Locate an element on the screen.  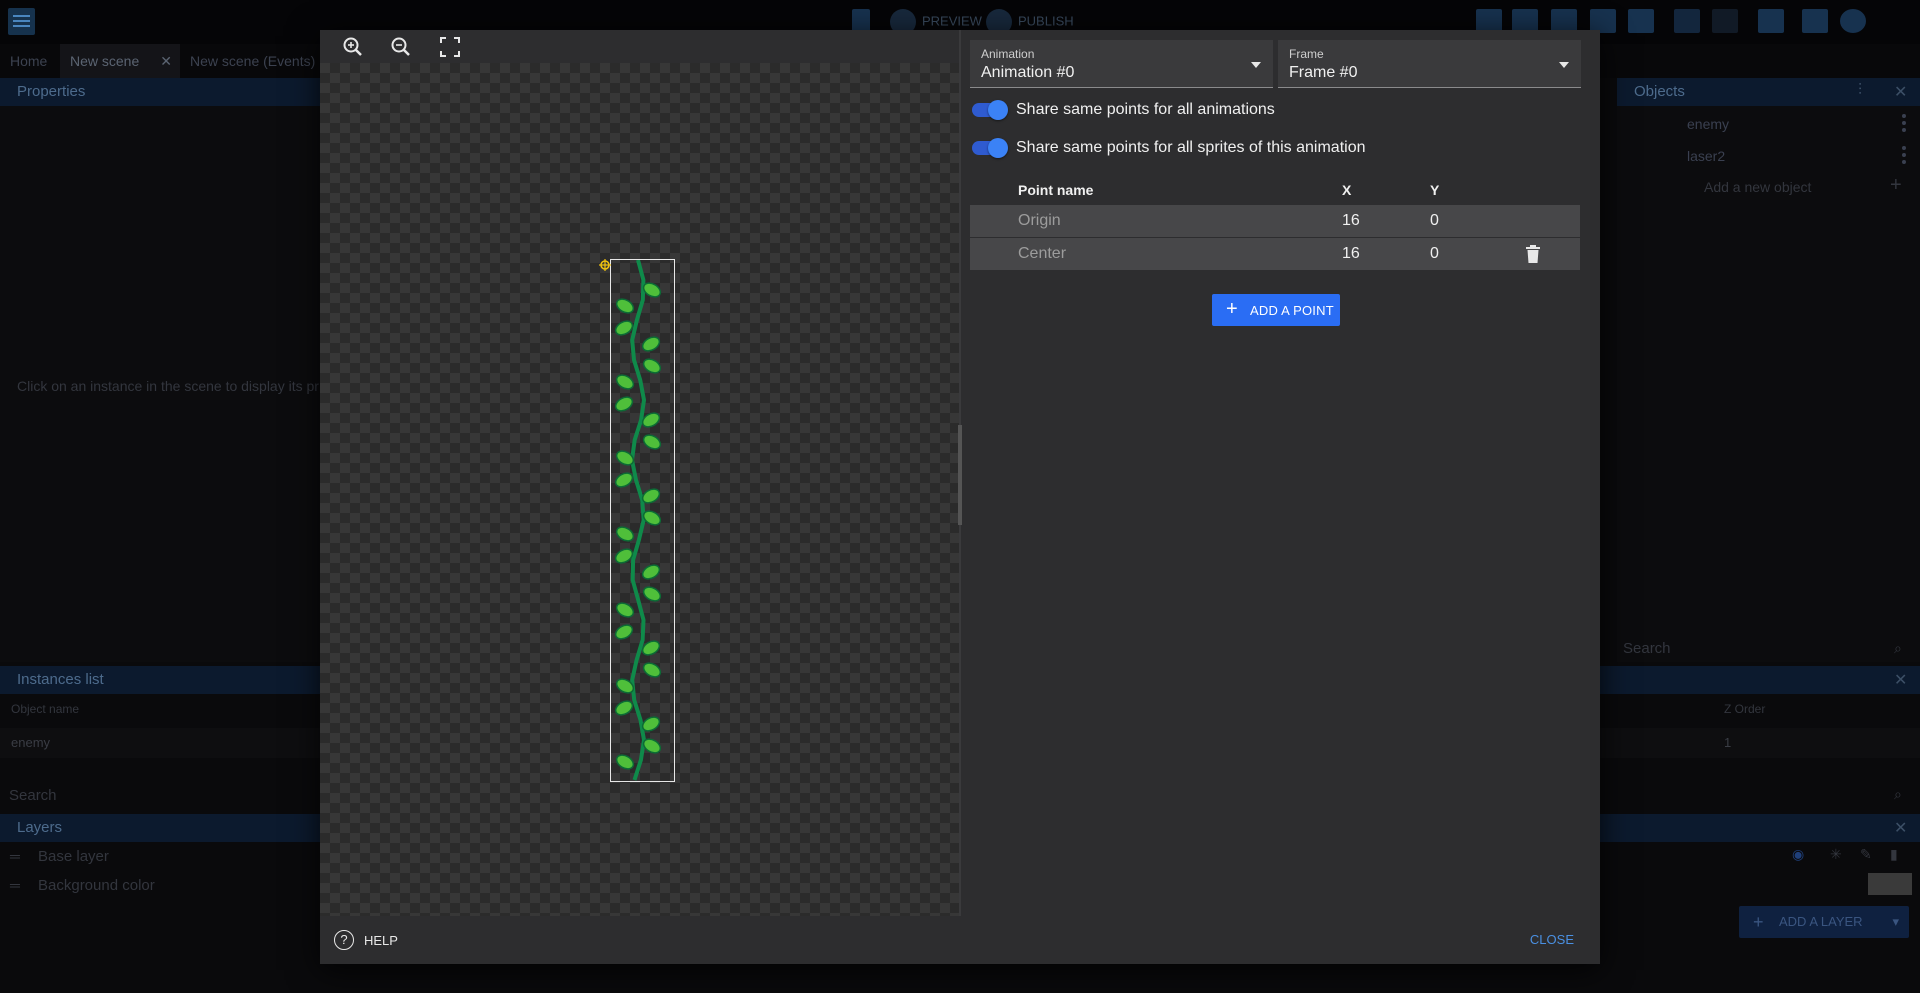
animation-select-label: Animation is located at coordinates (1008, 54).